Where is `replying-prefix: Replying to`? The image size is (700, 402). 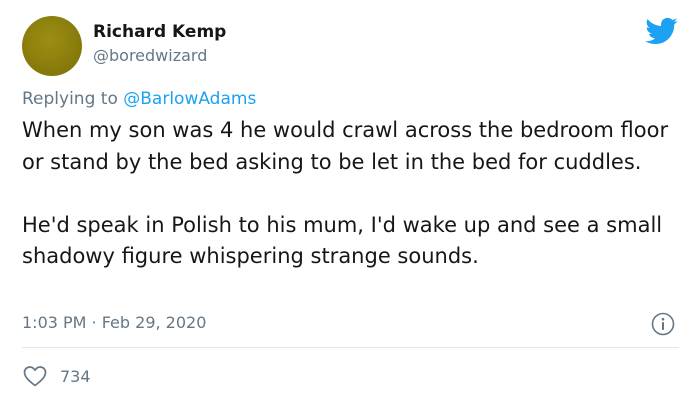
replying-prefix: Replying to is located at coordinates (73, 99).